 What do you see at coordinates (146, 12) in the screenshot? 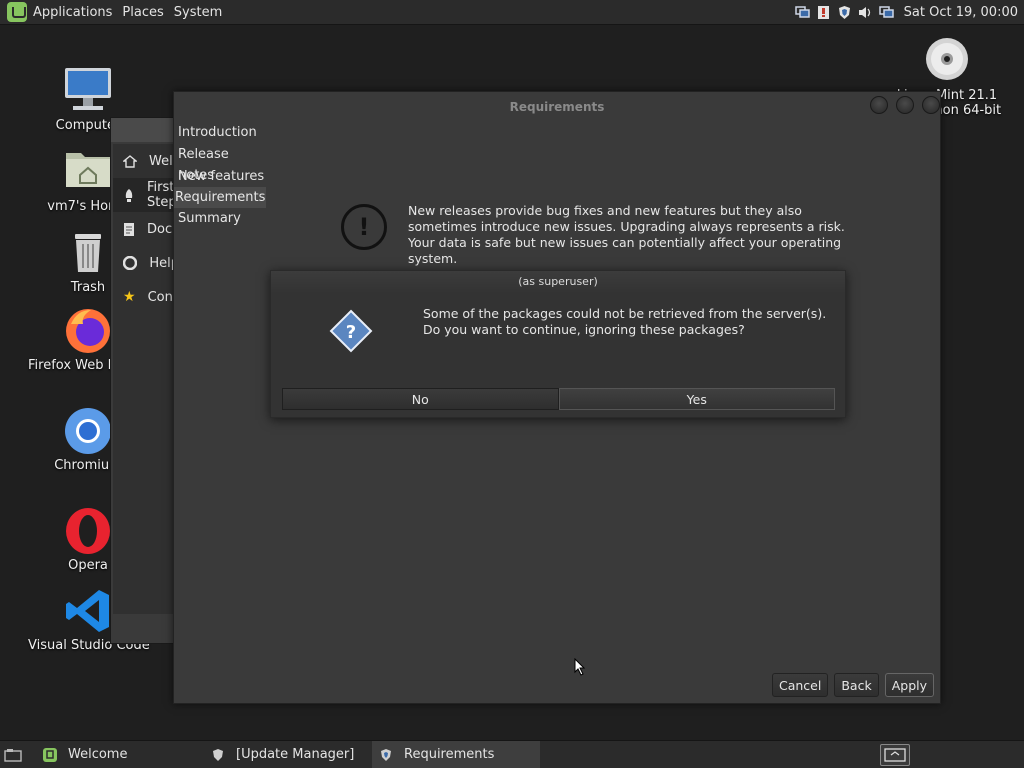
I see `menu-places: Places` at bounding box center [146, 12].